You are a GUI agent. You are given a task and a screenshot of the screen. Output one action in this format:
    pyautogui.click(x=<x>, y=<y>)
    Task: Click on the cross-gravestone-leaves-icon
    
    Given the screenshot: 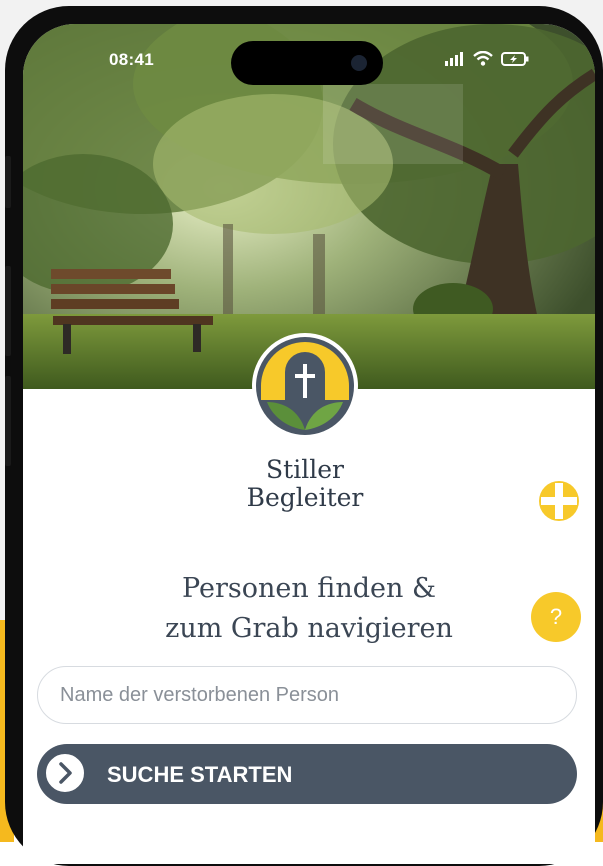 What is the action you would take?
    pyautogui.click(x=305, y=386)
    